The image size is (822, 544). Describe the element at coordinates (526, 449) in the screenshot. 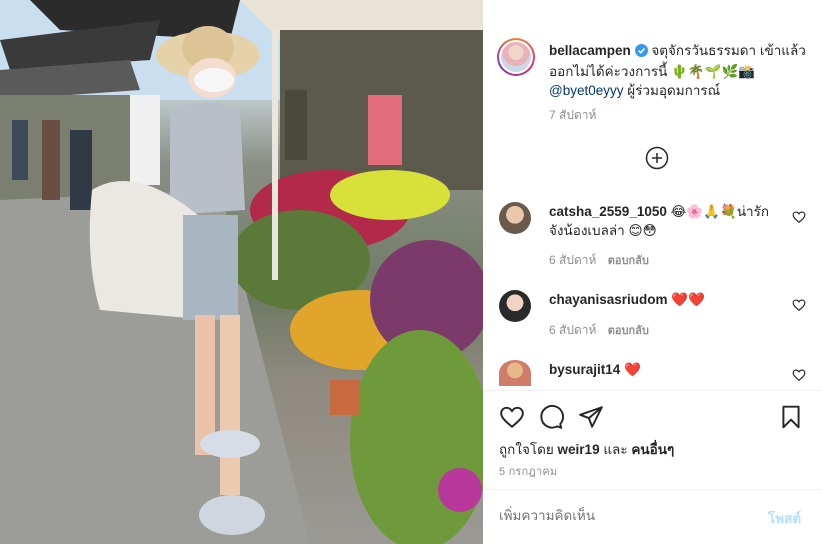

I see `likes-prefix: ถูกใจโดย` at that location.